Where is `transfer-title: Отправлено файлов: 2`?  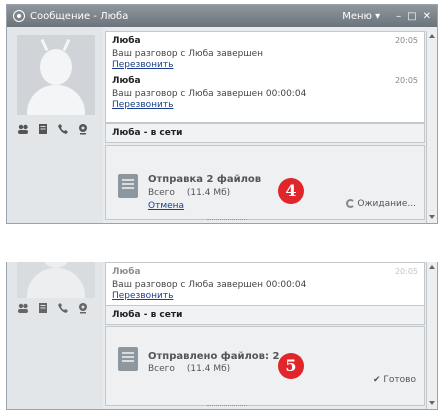
transfer-title: Отправлено файлов: 2 is located at coordinates (214, 356).